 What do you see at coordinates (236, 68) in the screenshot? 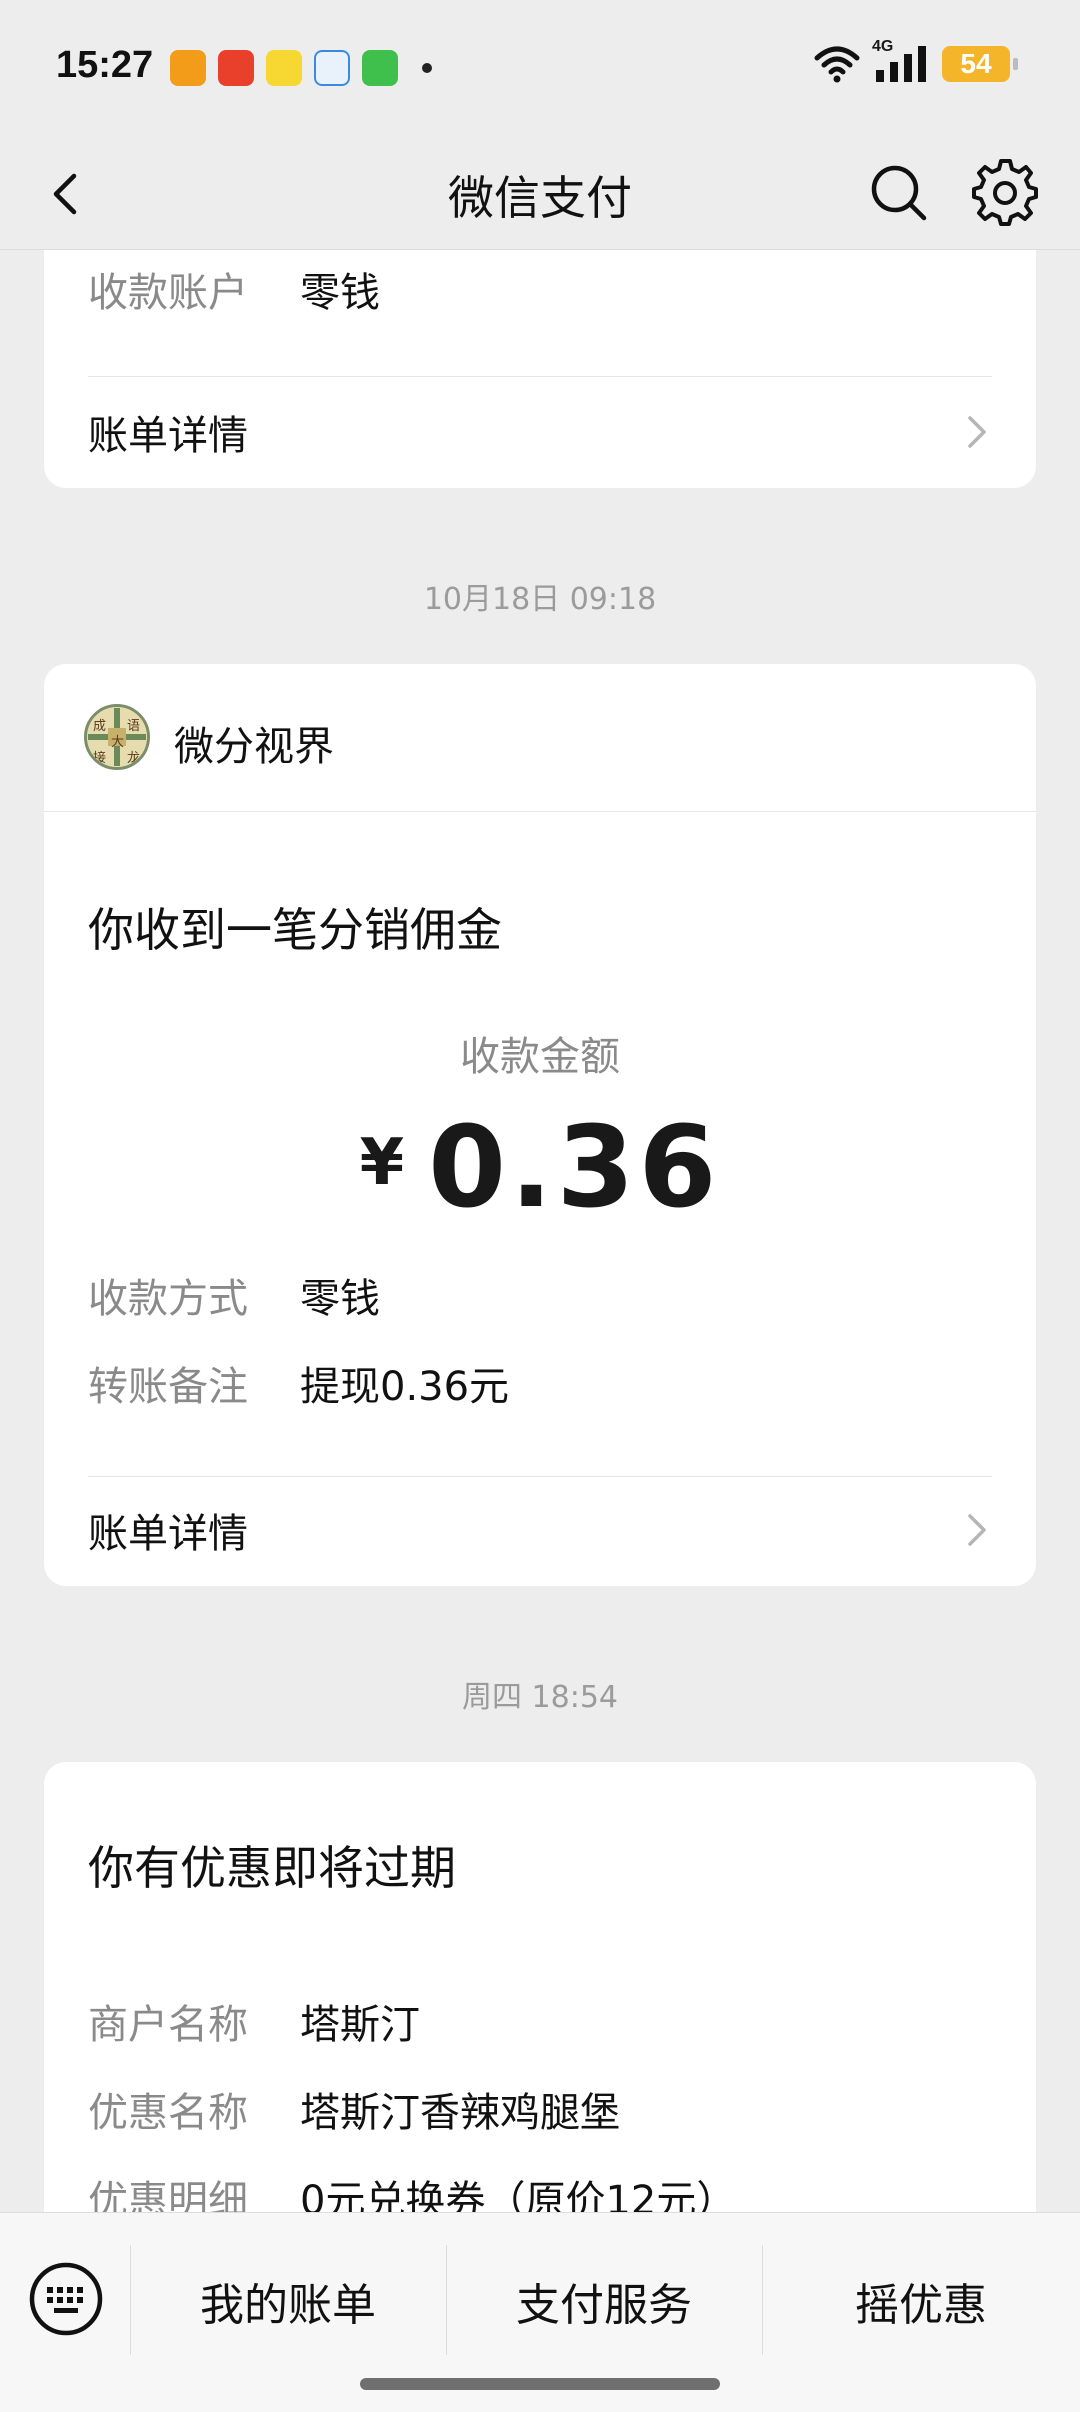
I see `shopping-app-icon` at bounding box center [236, 68].